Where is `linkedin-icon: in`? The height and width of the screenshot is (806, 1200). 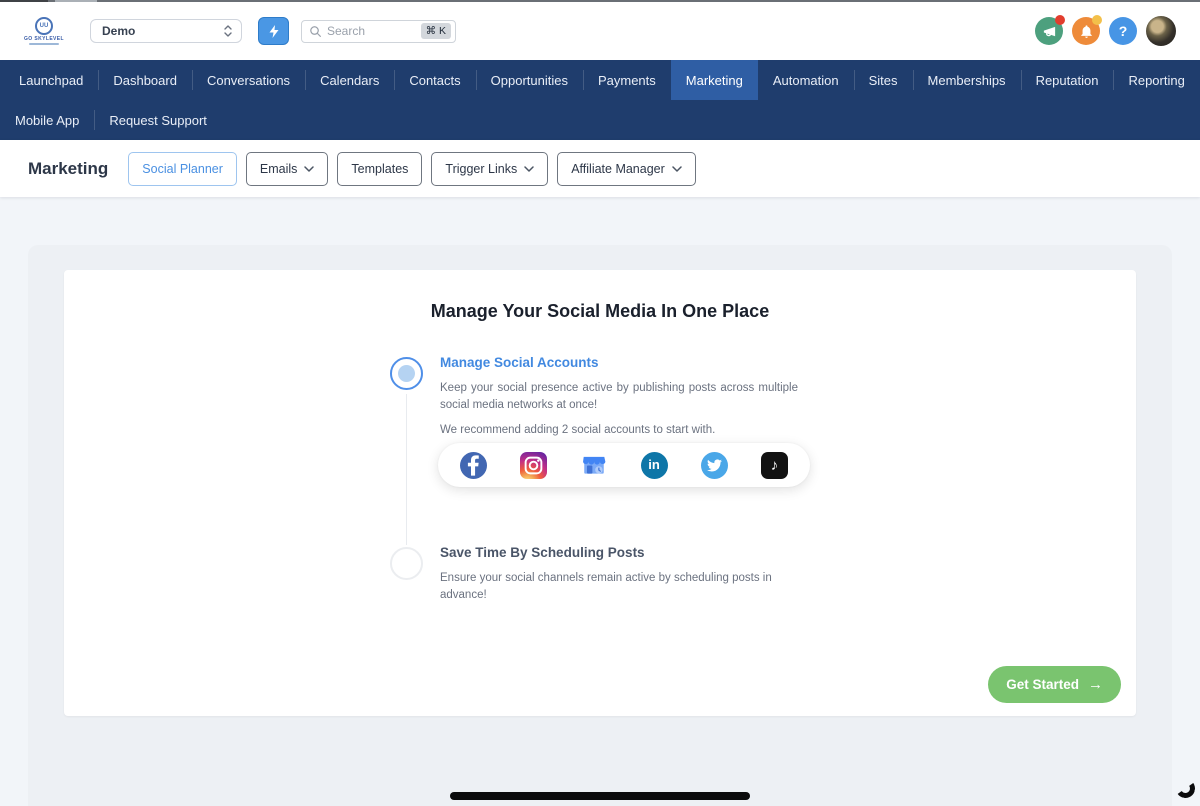 linkedin-icon: in is located at coordinates (654, 465).